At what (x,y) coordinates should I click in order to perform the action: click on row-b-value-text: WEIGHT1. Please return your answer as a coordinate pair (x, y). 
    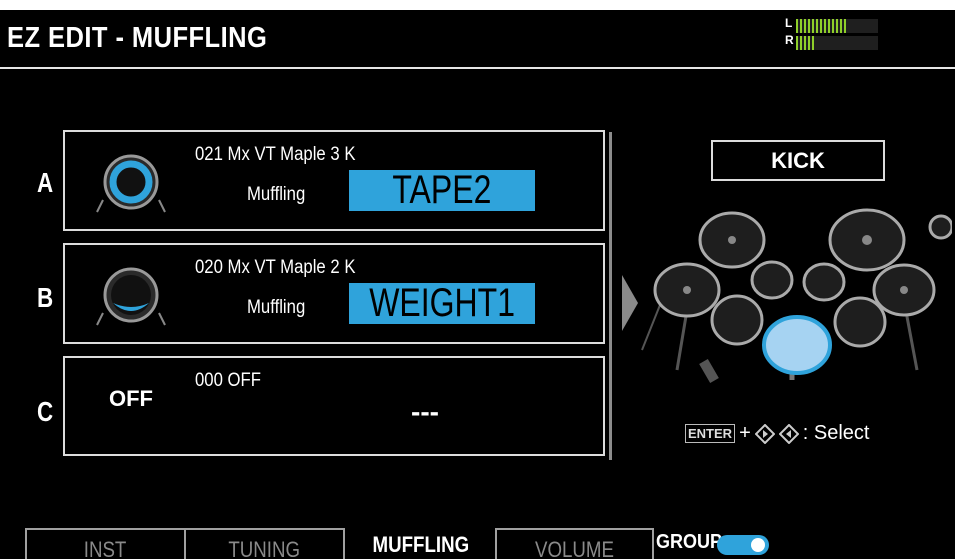
    Looking at the image, I should click on (442, 303).